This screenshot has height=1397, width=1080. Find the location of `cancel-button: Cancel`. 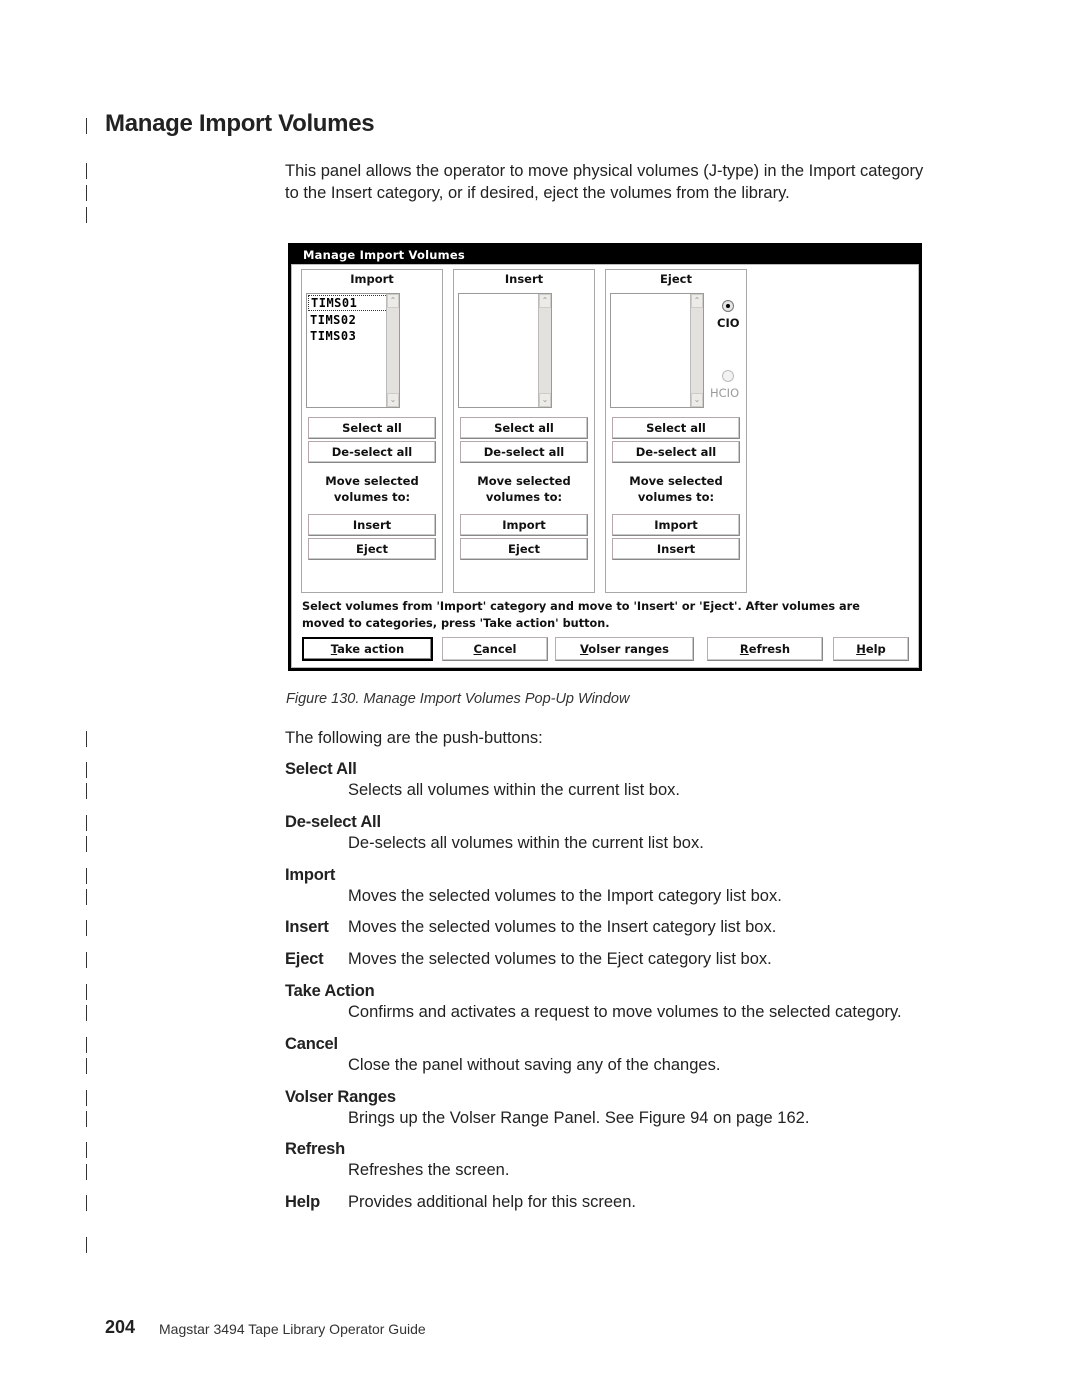

cancel-button: Cancel is located at coordinates (495, 649).